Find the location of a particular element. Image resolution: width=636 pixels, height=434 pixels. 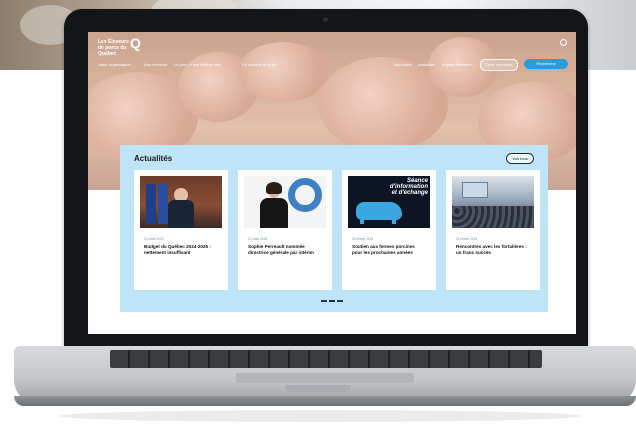

search-icon is located at coordinates (563, 42).